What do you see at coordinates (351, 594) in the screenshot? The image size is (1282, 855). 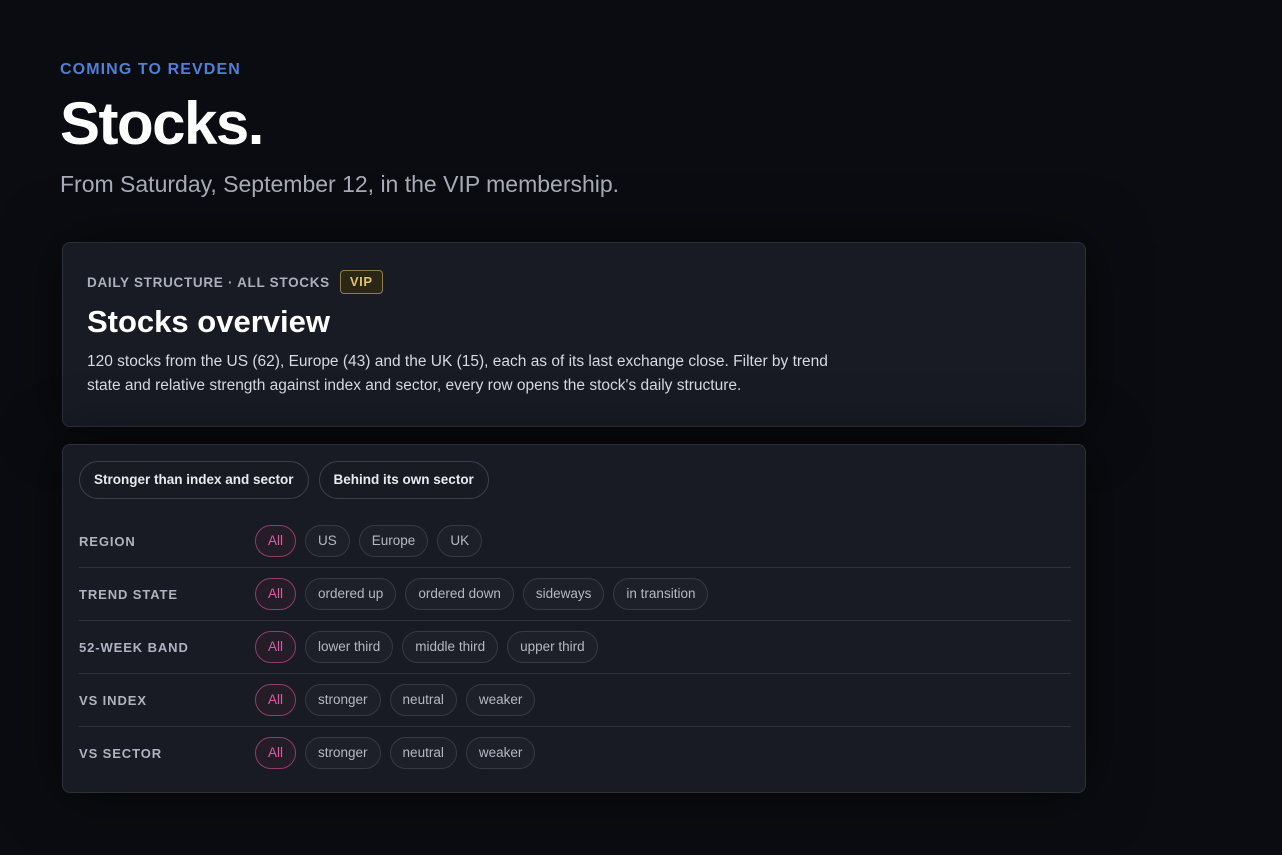 I see `trend-chip-ordered-up: ordered up` at bounding box center [351, 594].